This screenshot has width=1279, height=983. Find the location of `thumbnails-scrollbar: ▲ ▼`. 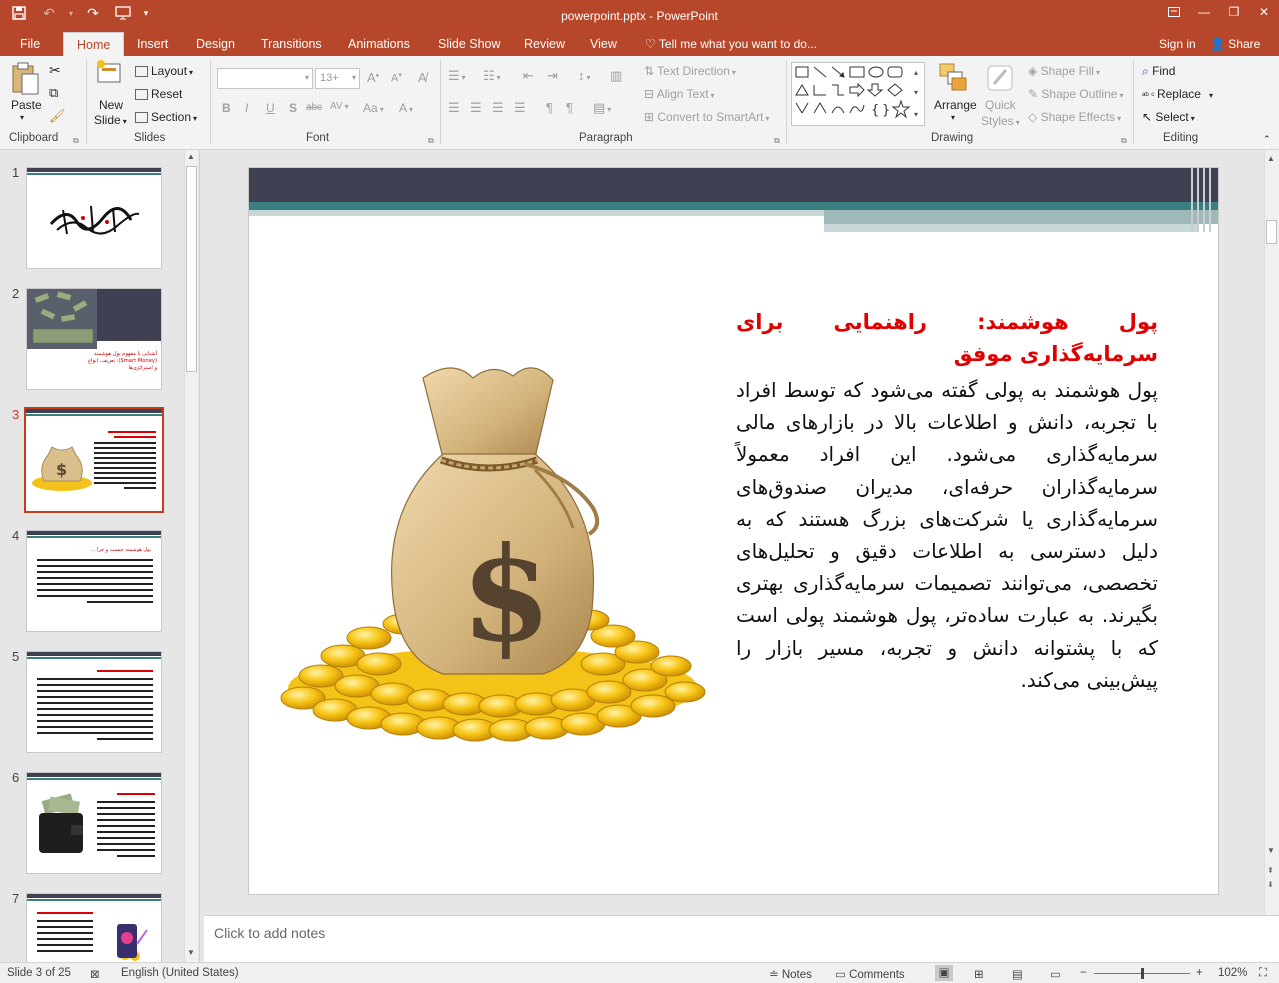

thumbnails-scrollbar: ▲ ▼ is located at coordinates (191, 556).